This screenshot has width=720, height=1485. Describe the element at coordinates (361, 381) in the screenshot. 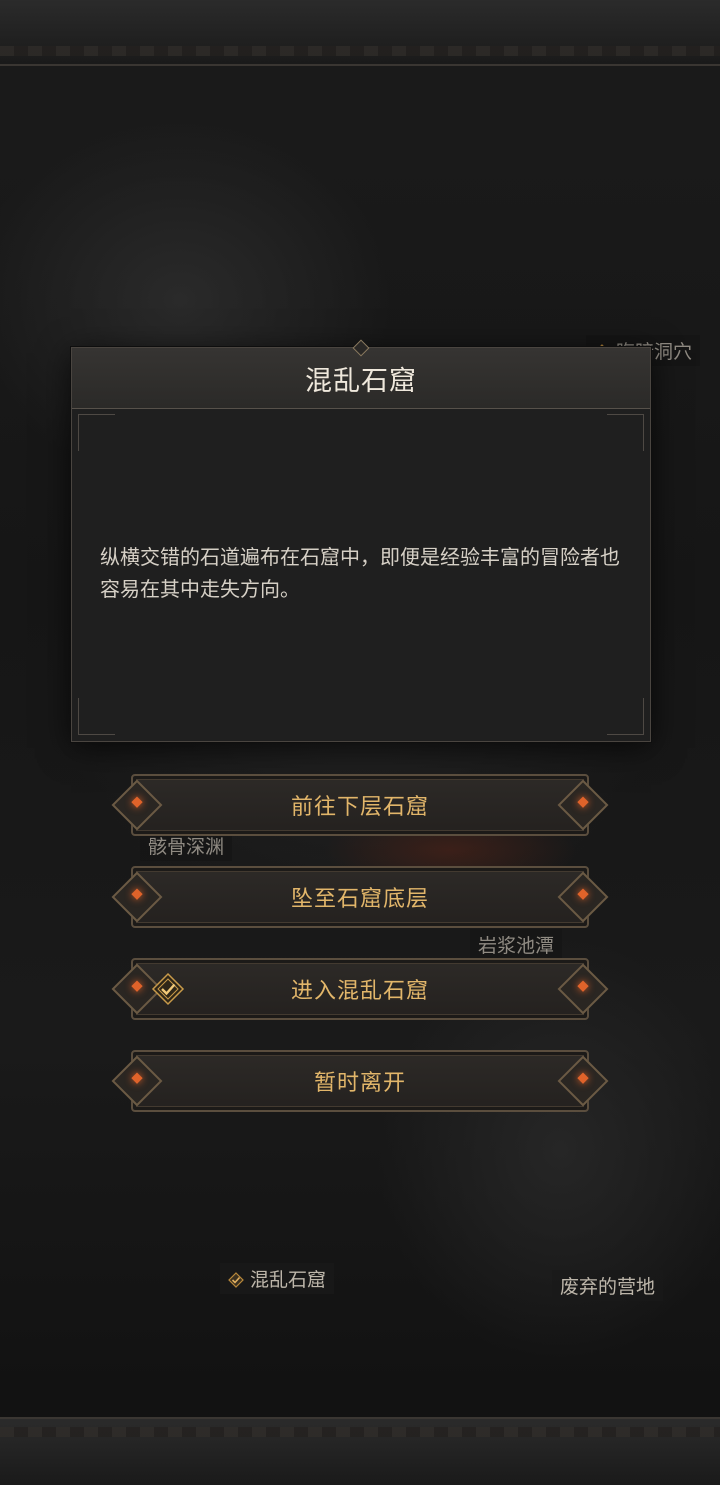

I see `dialog-title: 混乱石窟` at that location.